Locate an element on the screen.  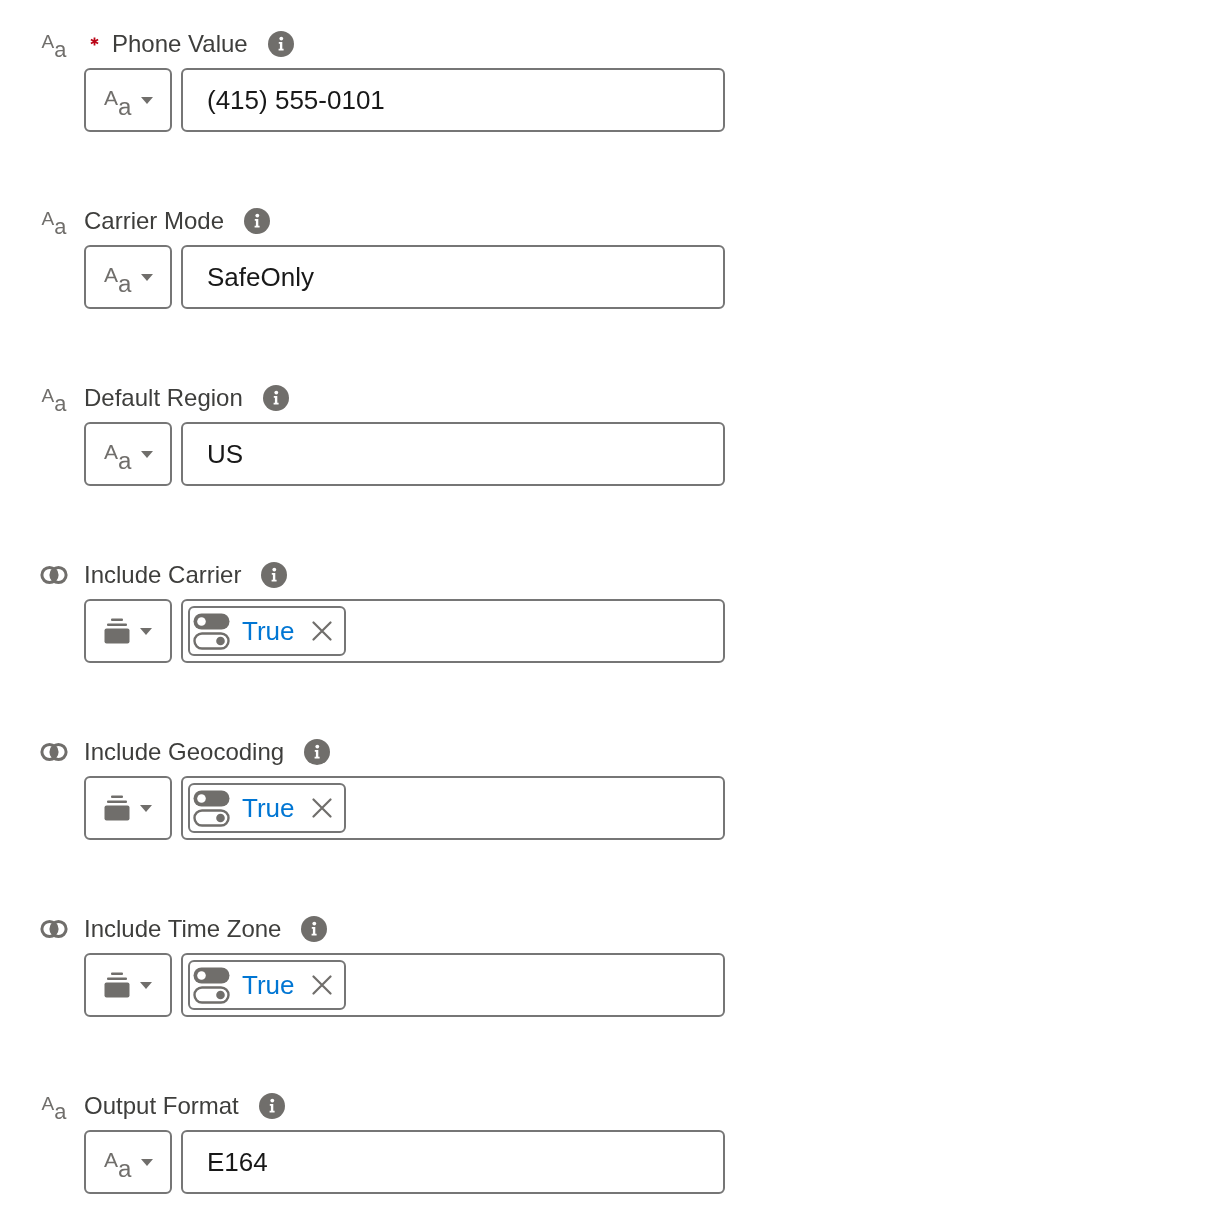
field-label: Default Region is located at coordinates (163, 398).